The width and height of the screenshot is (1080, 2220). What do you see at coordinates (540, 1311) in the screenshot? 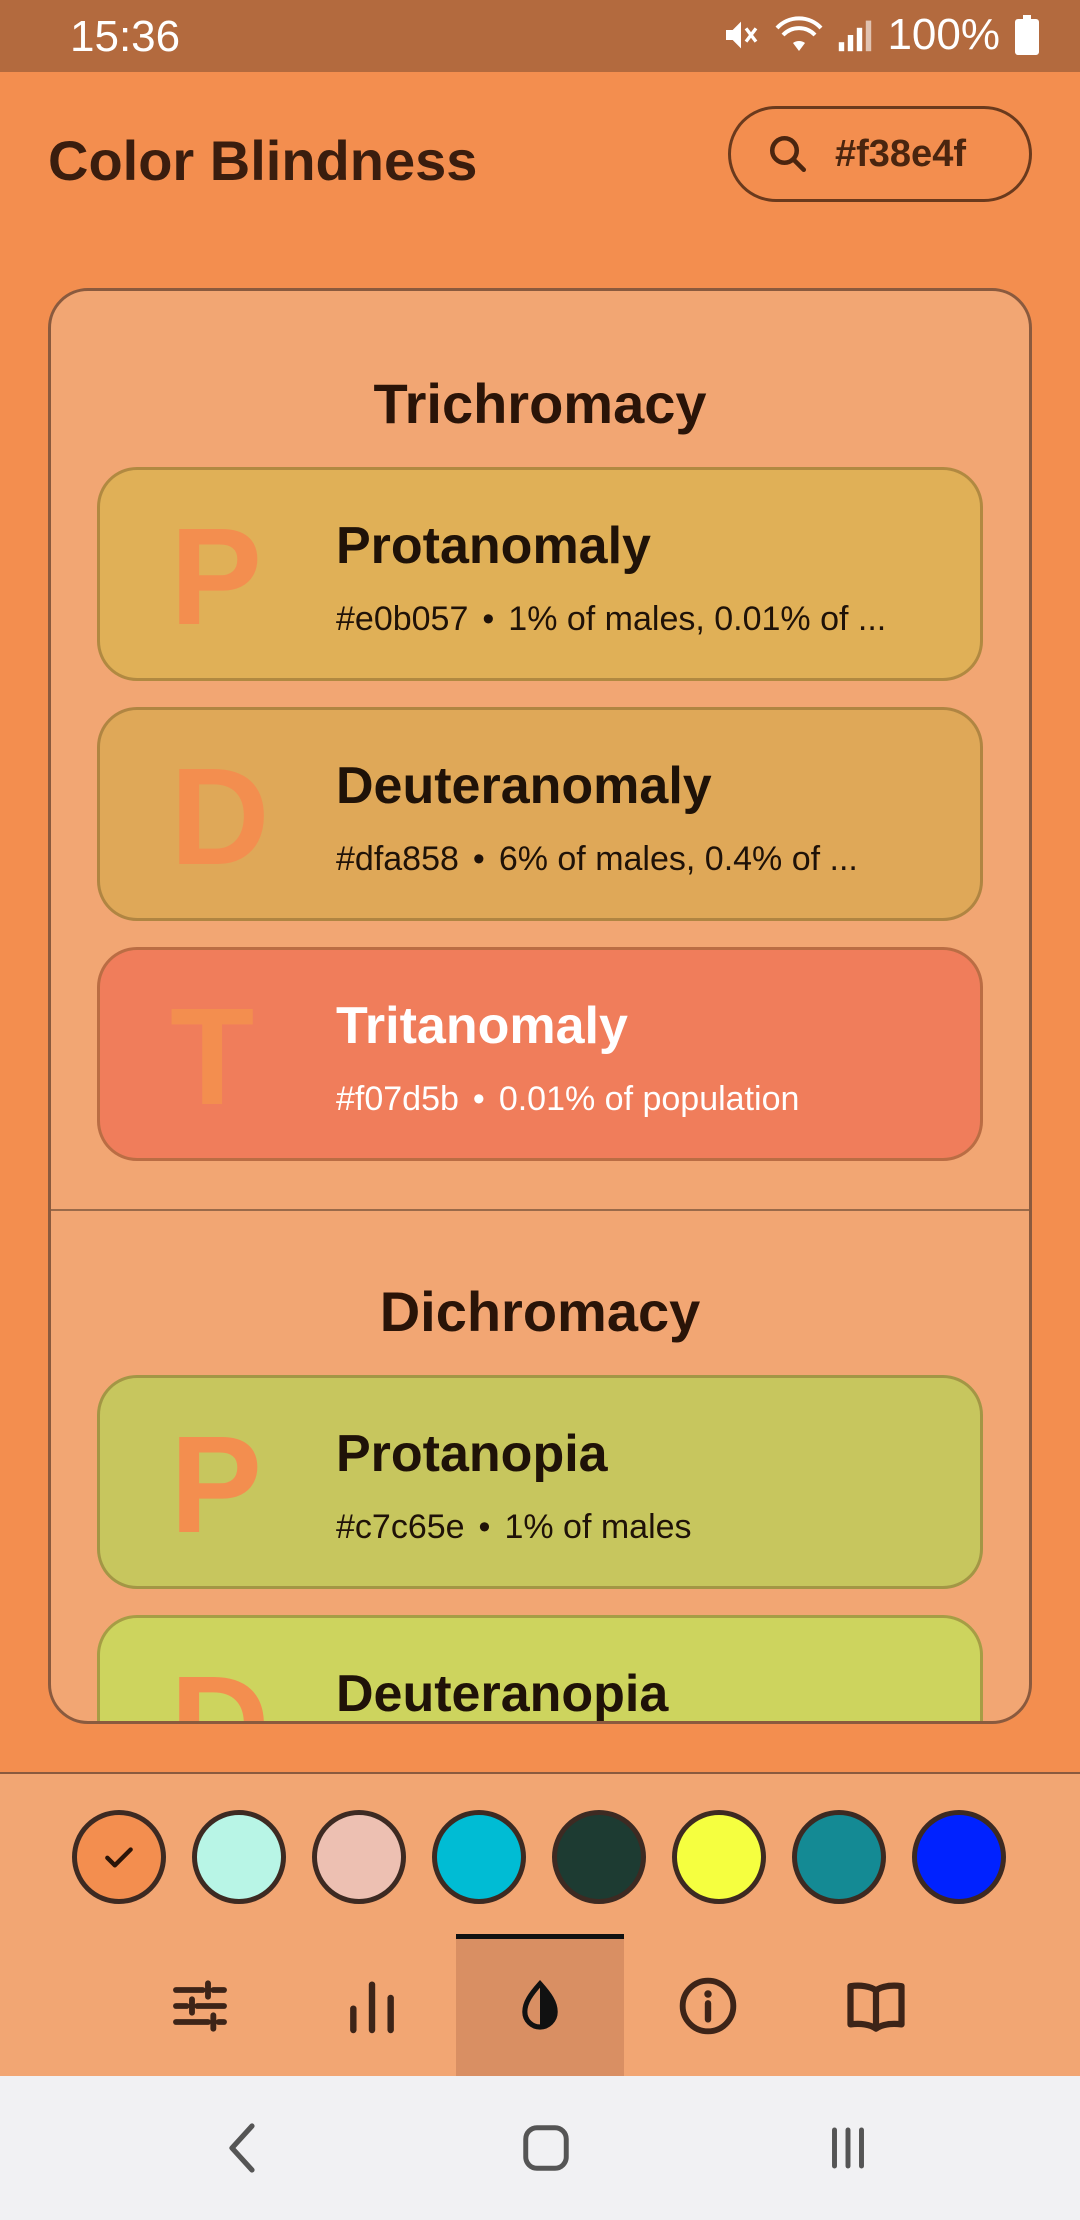
I see `section-title-dichromacy: Dichromacy` at bounding box center [540, 1311].